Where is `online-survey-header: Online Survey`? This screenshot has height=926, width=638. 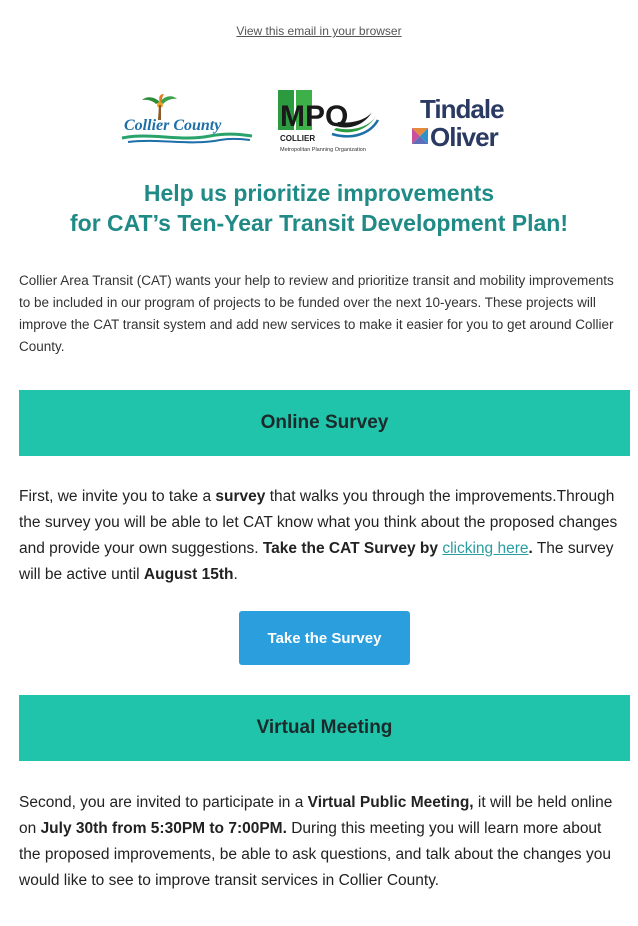 online-survey-header: Online Survey is located at coordinates (324, 423).